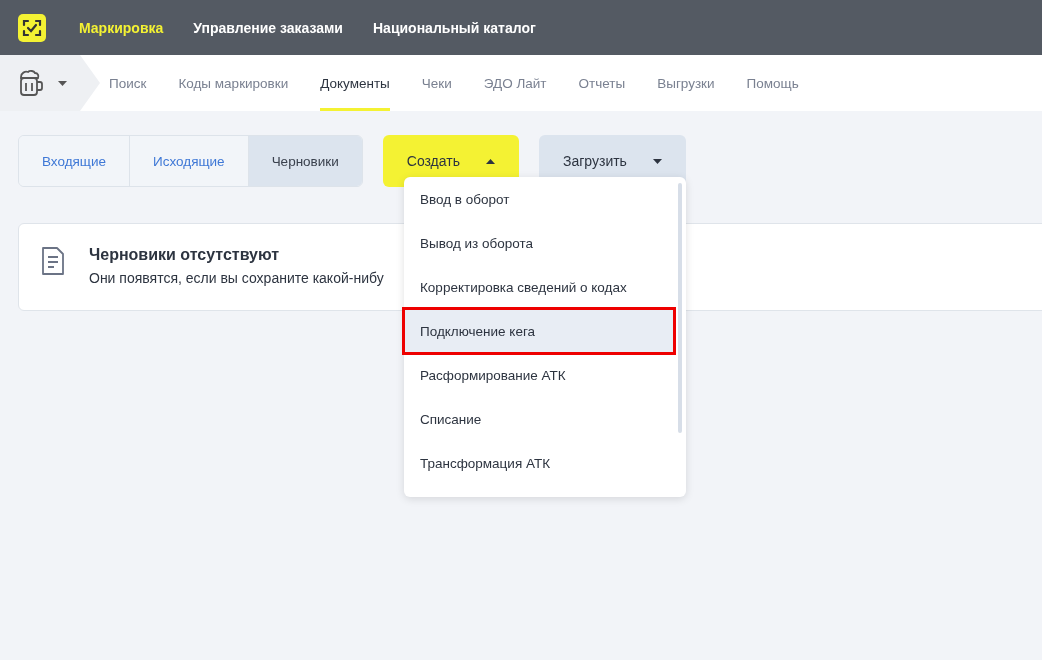  Describe the element at coordinates (539, 287) in the screenshot. I see `menu-item: Корректировка сведений о кодах` at that location.